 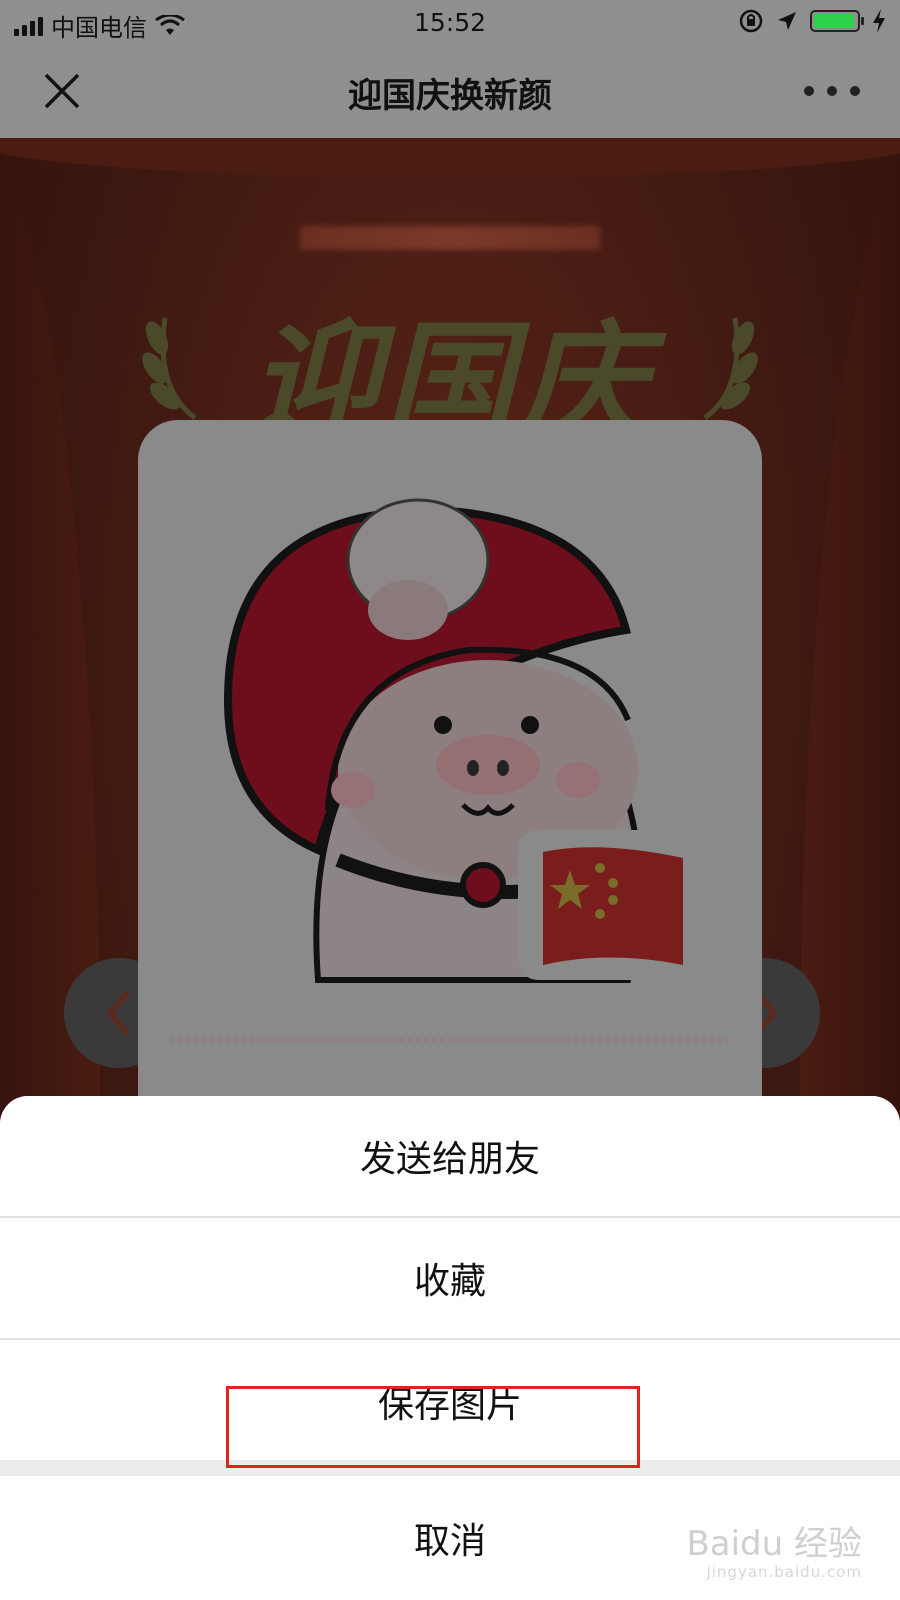 I want to click on charging-icon, so click(x=879, y=21).